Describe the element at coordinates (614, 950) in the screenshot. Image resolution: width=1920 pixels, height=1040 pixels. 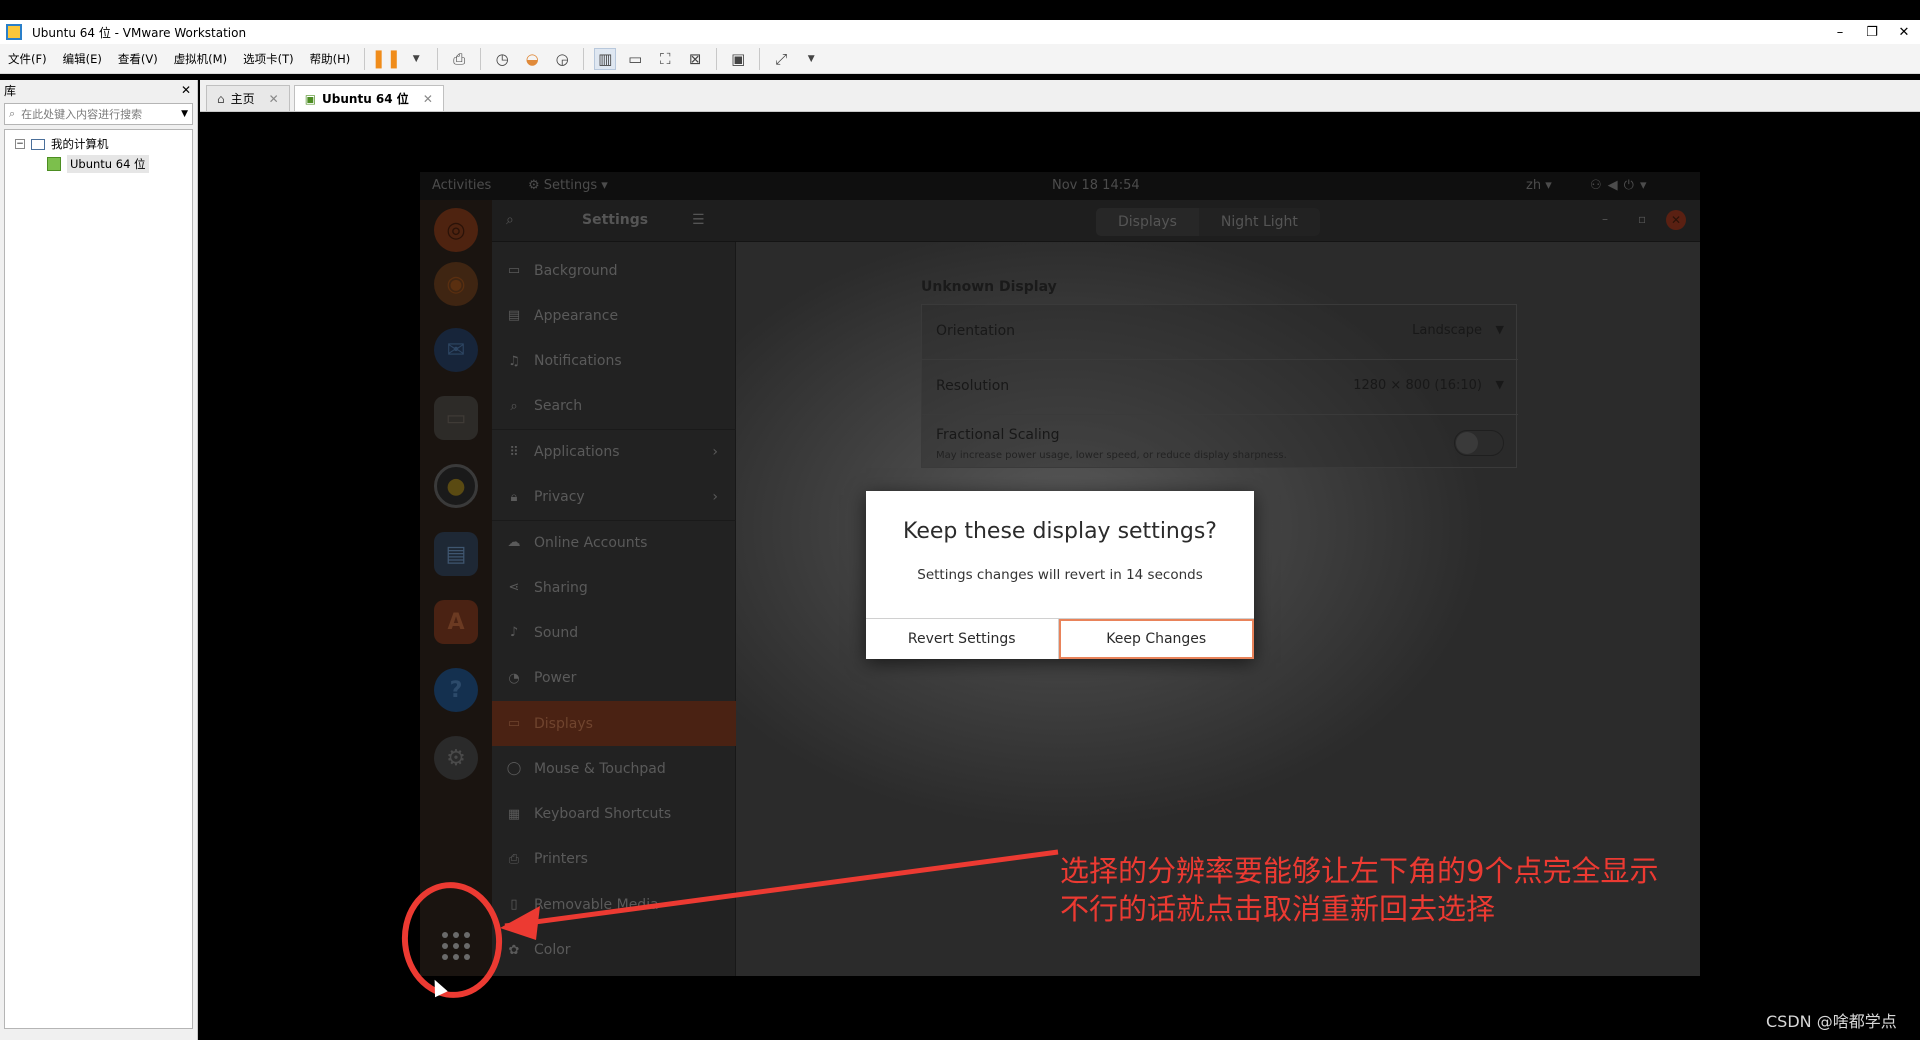
I see `sidebar-item-color: ✿ Color` at that location.